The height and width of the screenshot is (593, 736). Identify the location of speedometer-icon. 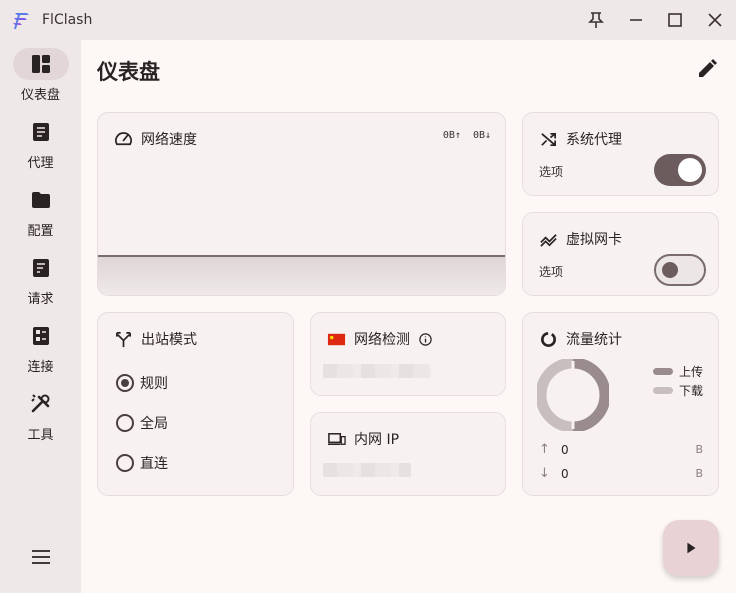
(123, 138).